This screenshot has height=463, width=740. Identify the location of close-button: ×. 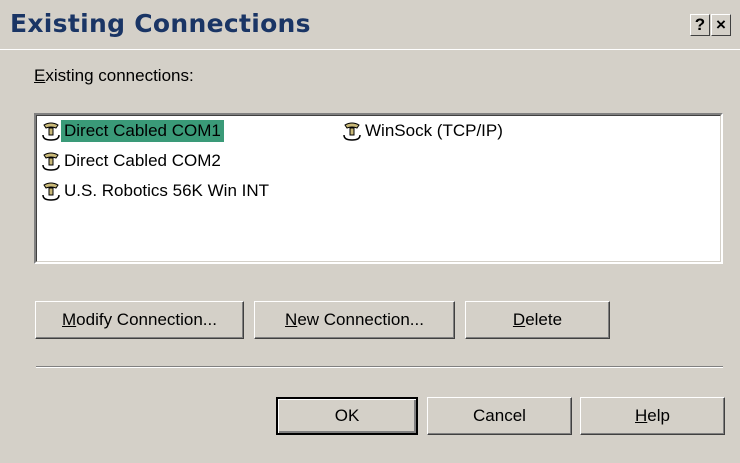
(721, 25).